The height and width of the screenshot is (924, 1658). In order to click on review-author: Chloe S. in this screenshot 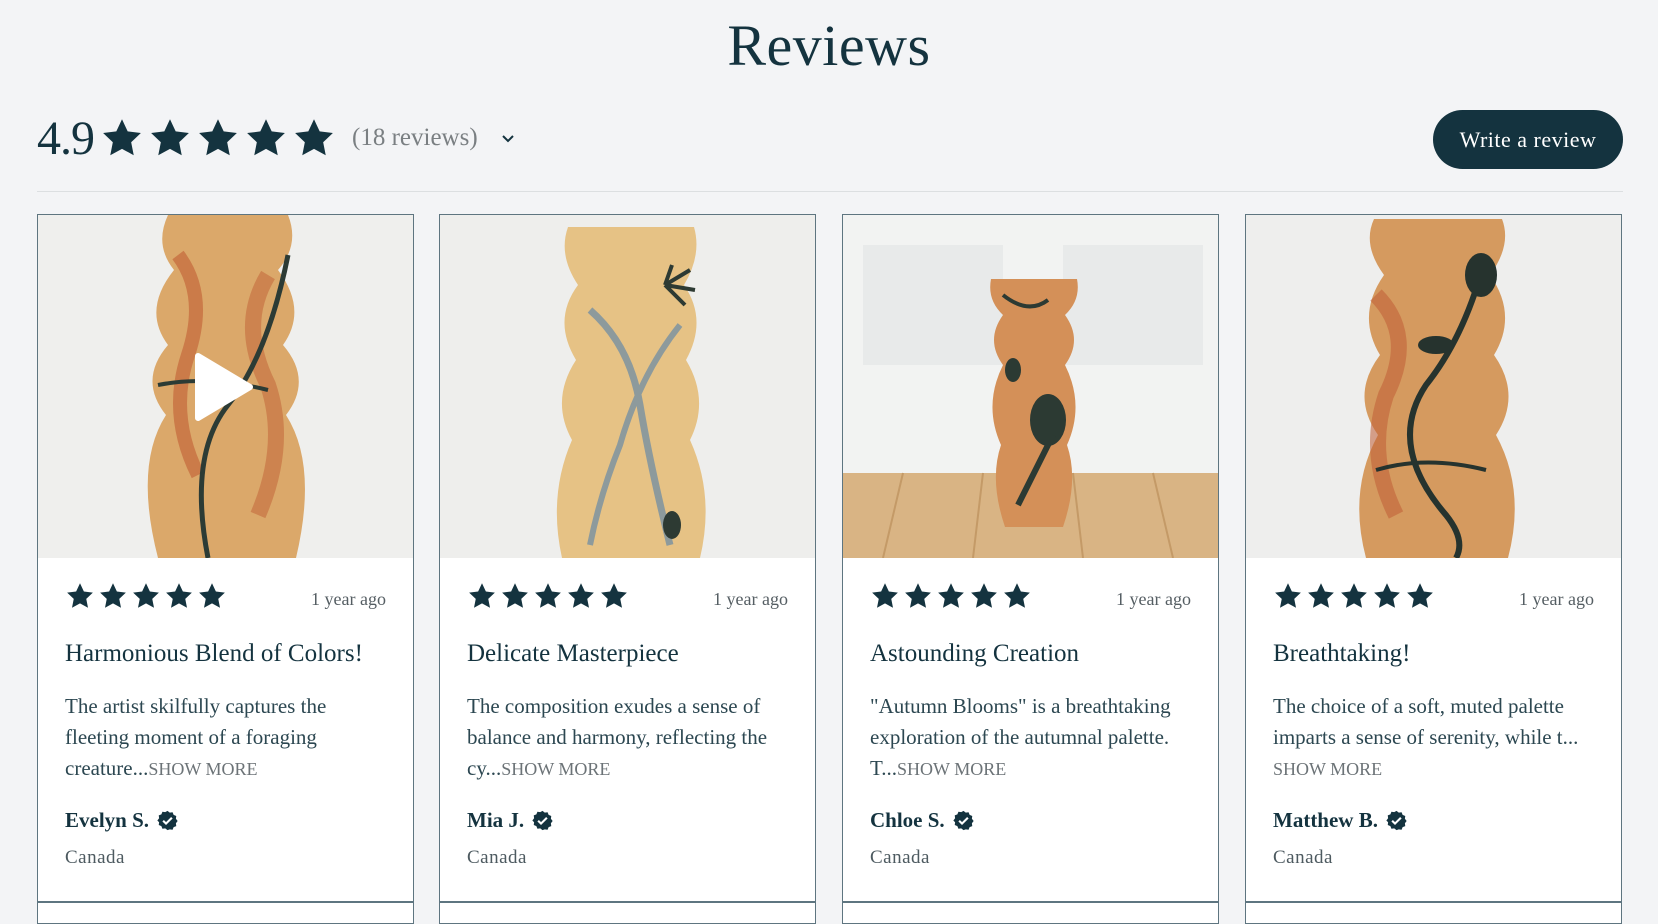, I will do `click(922, 820)`.